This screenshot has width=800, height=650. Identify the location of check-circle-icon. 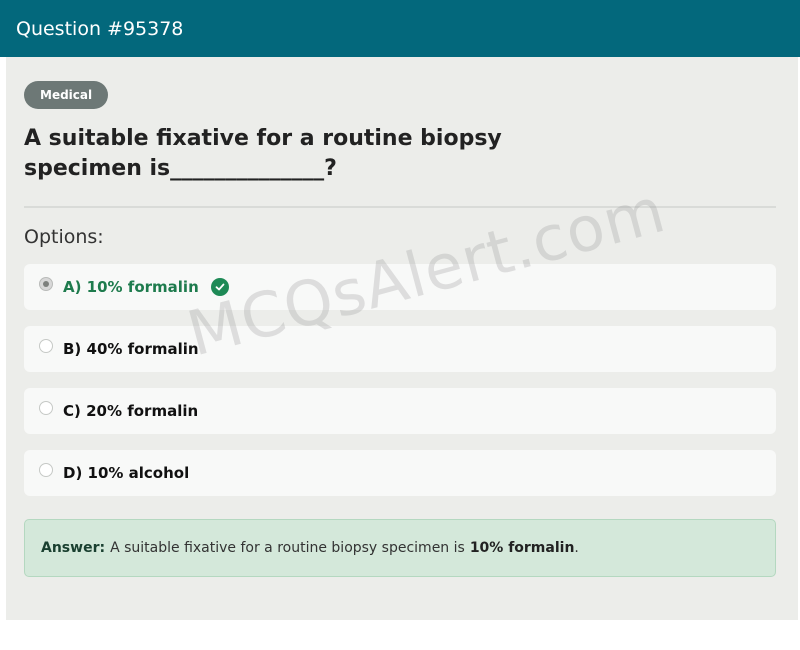
(219, 287).